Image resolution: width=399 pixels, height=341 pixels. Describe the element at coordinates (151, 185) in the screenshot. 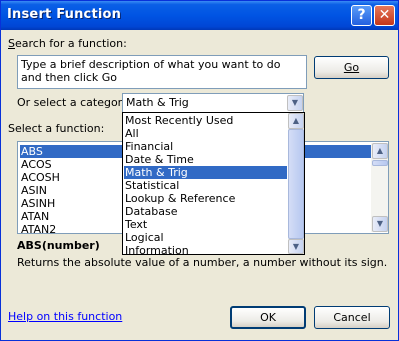

I see `category-option-statistical: Statistical` at that location.